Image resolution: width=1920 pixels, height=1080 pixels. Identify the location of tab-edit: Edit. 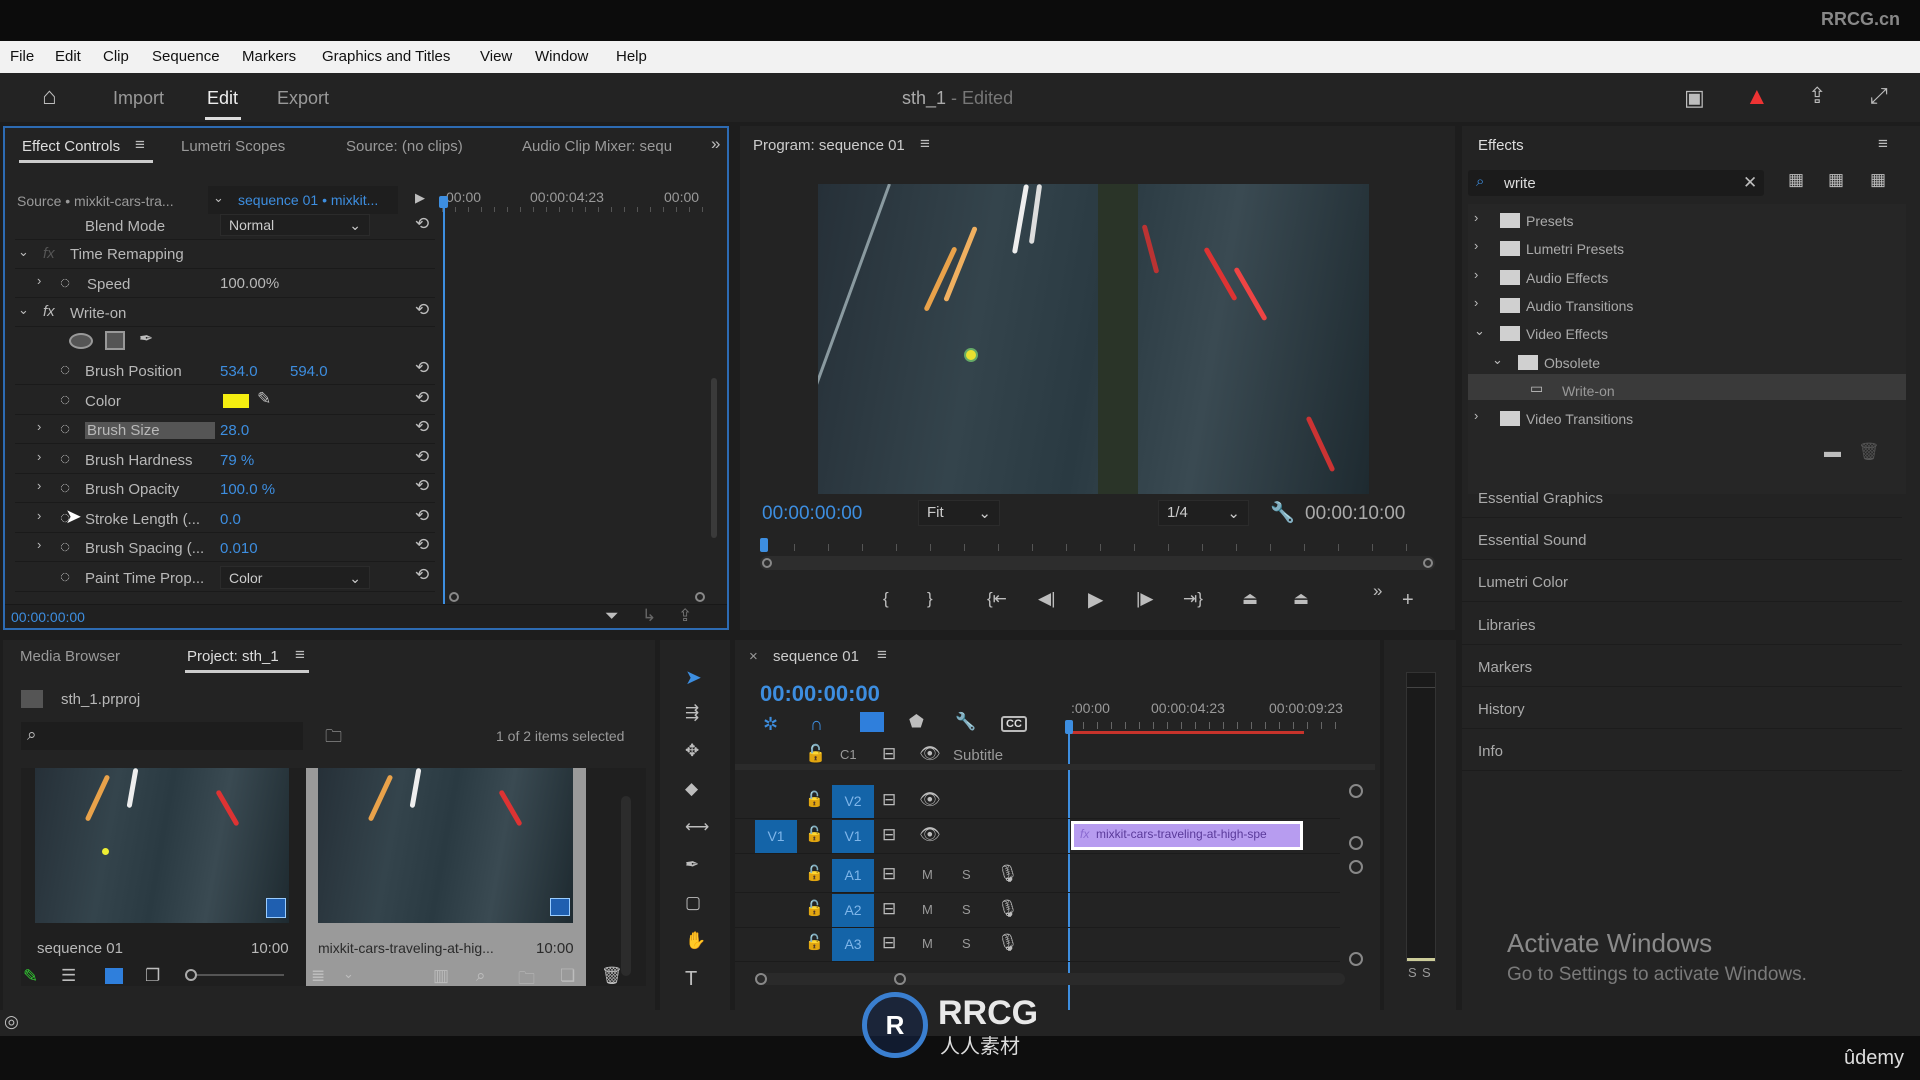
(222, 98).